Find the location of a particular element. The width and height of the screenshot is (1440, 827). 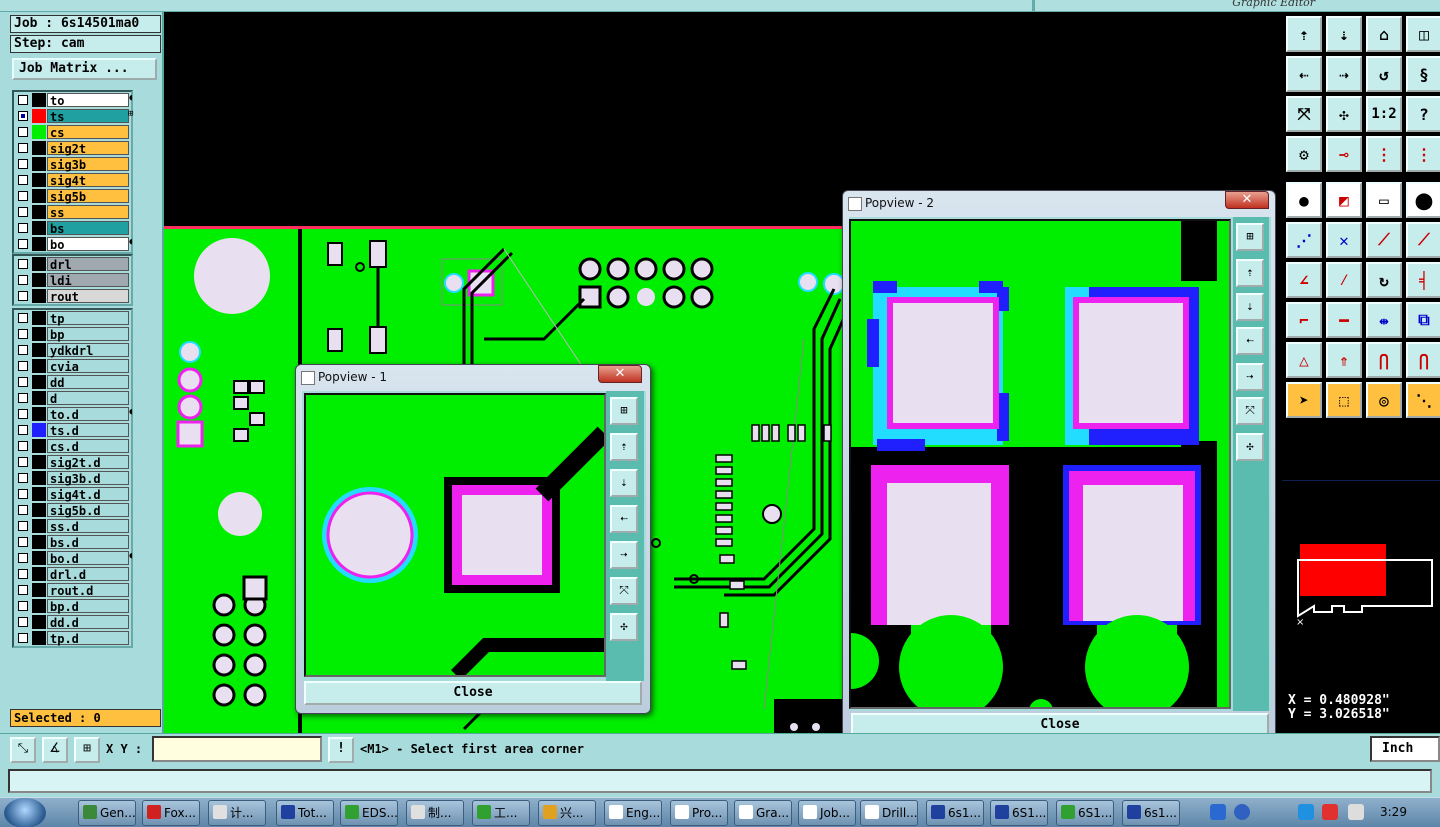

layer-row: bs.d is located at coordinates (72, 542).